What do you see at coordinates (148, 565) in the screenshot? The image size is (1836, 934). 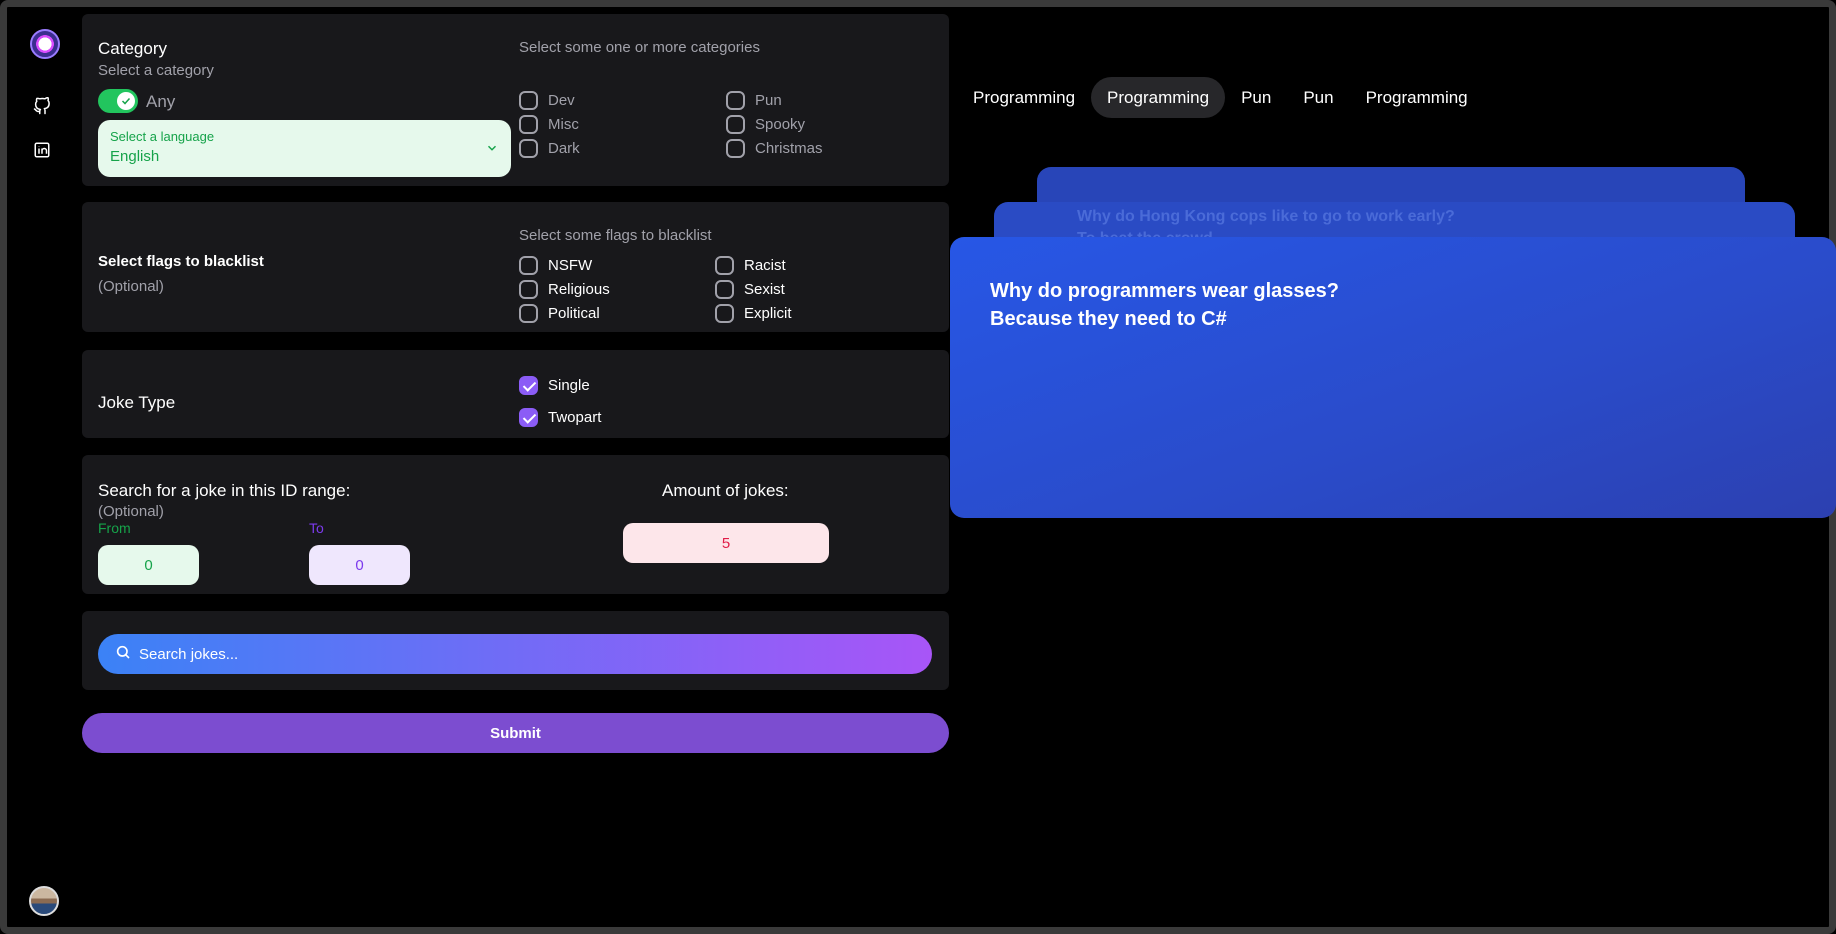 I see `from-input: 0` at bounding box center [148, 565].